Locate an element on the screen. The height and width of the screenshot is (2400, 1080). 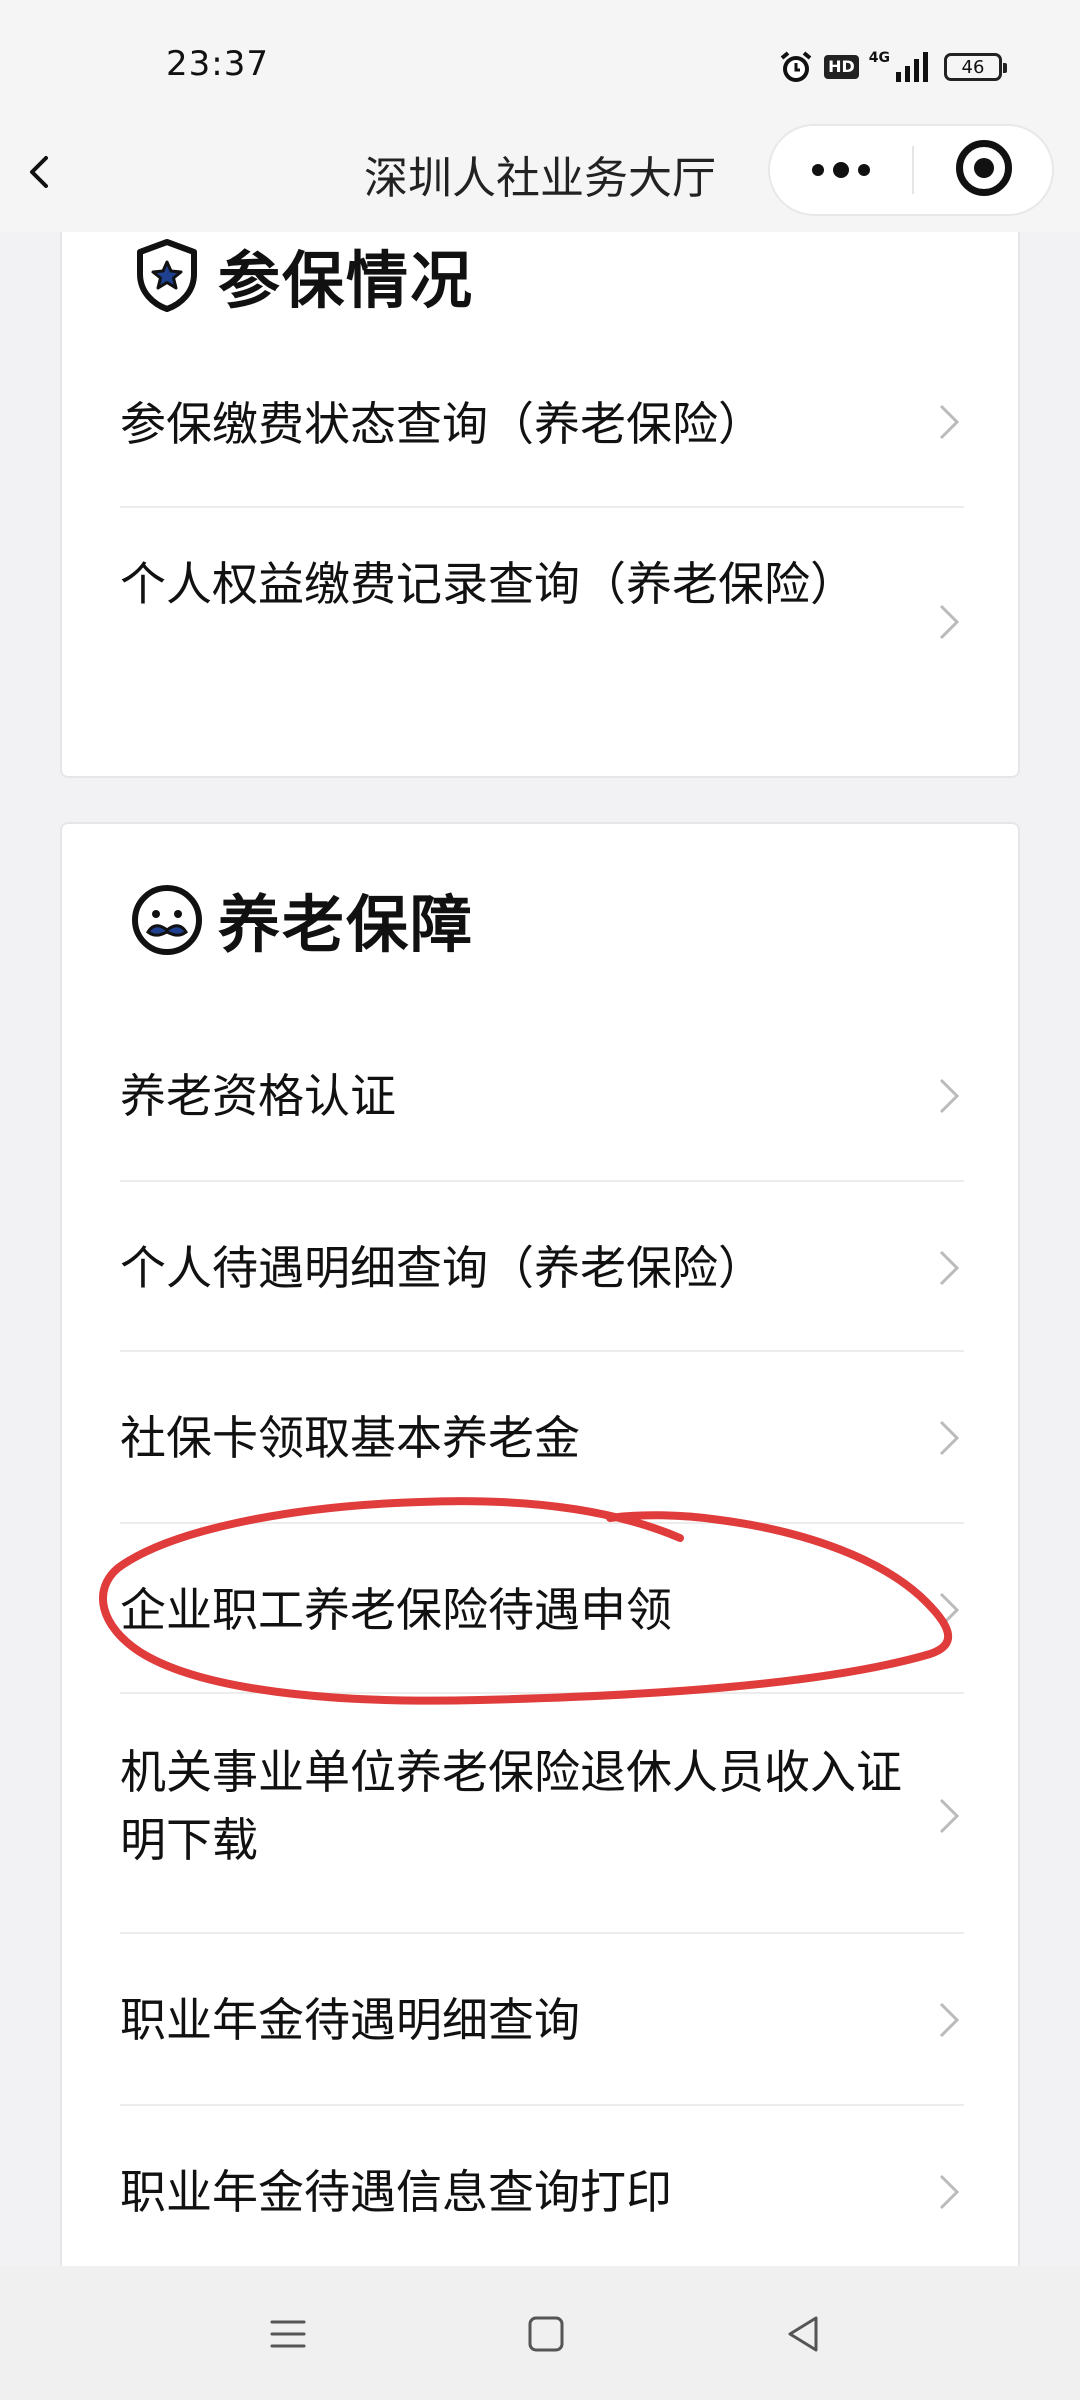
system-nav-bar is located at coordinates (540, 2333).